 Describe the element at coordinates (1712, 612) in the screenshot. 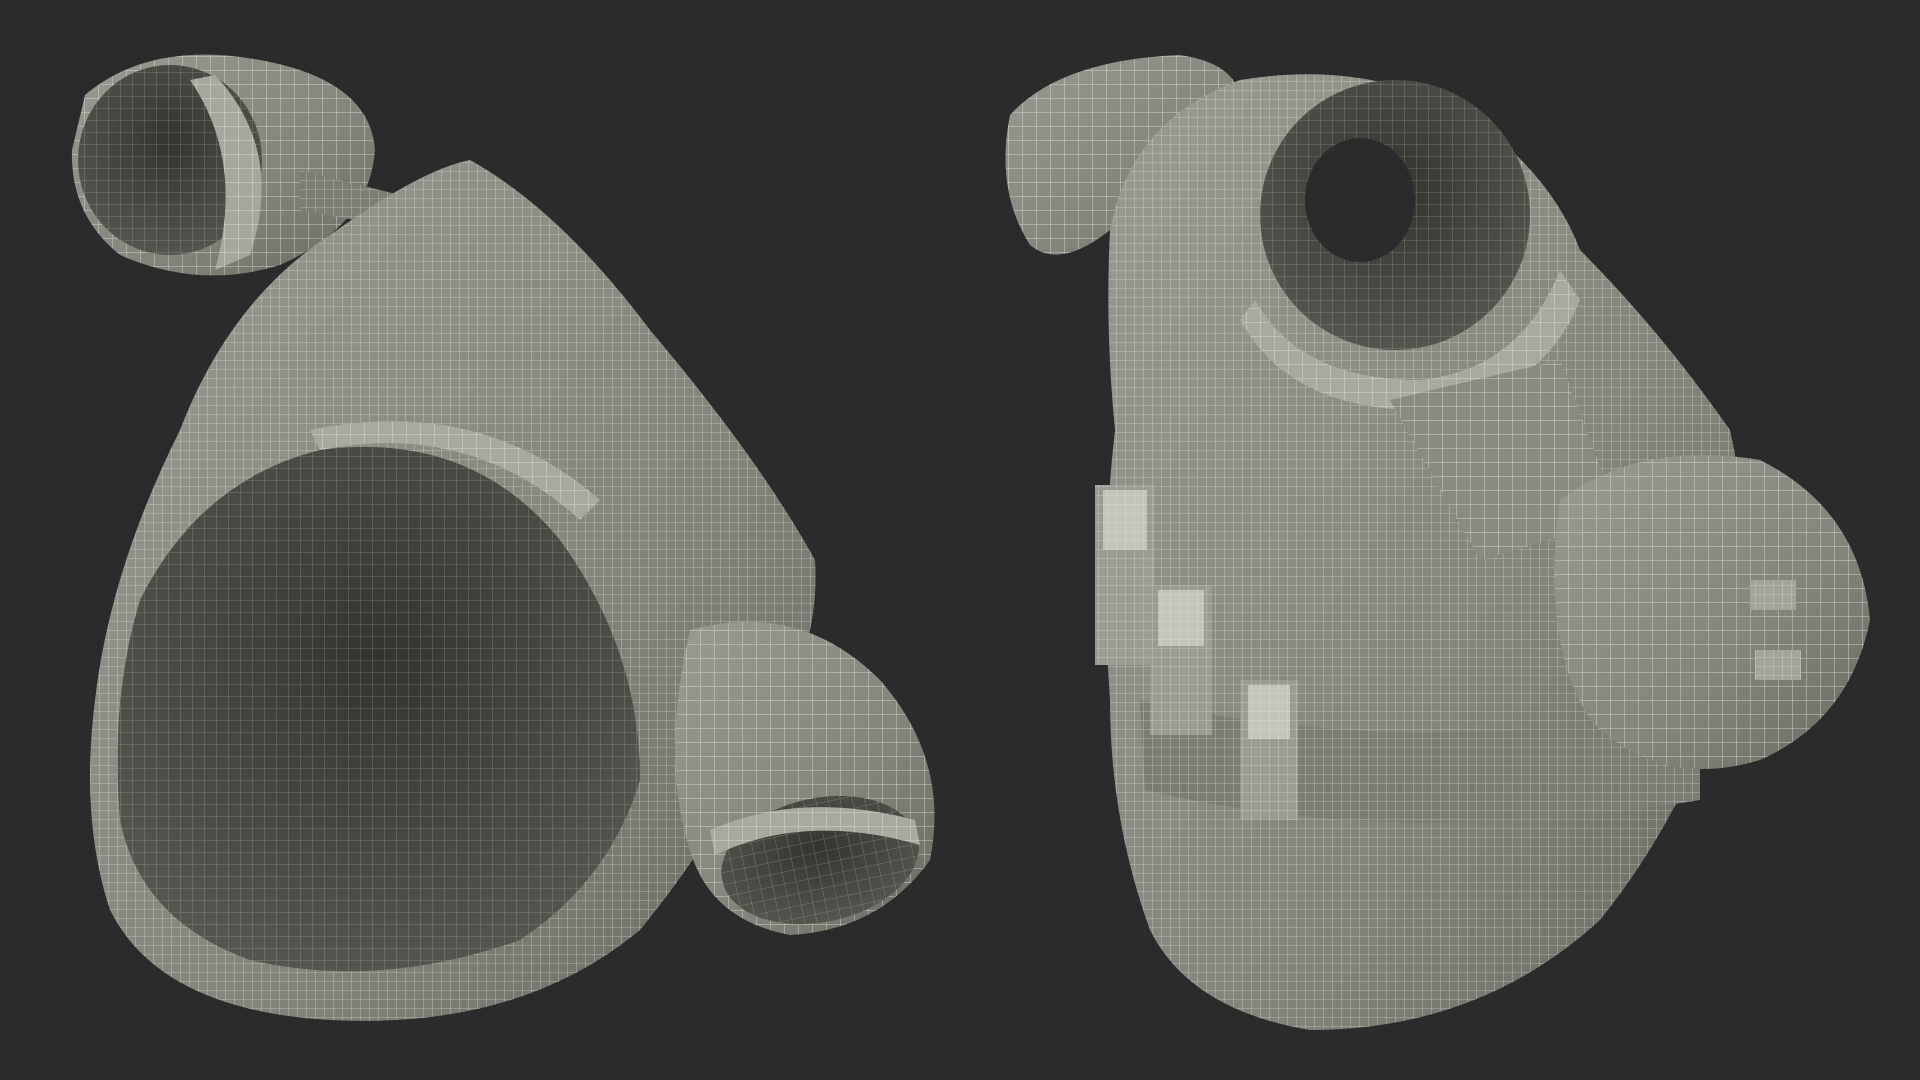

I see `shoulder-pad-right` at that location.